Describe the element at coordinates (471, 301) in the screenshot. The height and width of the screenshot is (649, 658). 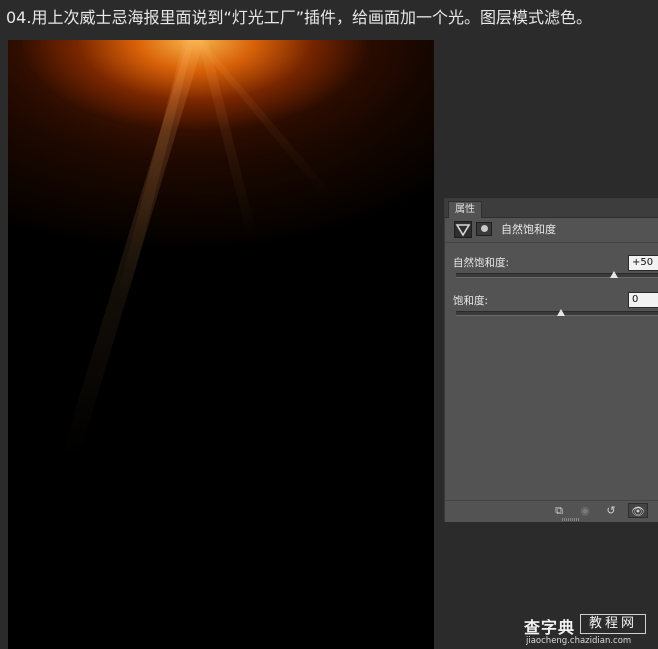
I see `saturation-label: 饱和度:` at that location.